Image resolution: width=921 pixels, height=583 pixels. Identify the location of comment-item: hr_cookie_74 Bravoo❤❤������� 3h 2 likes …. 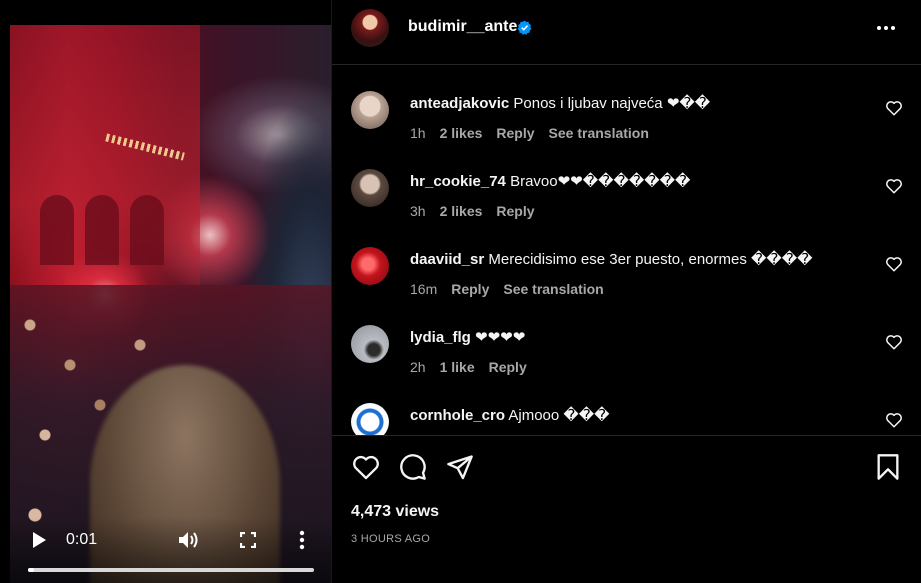
(626, 183).